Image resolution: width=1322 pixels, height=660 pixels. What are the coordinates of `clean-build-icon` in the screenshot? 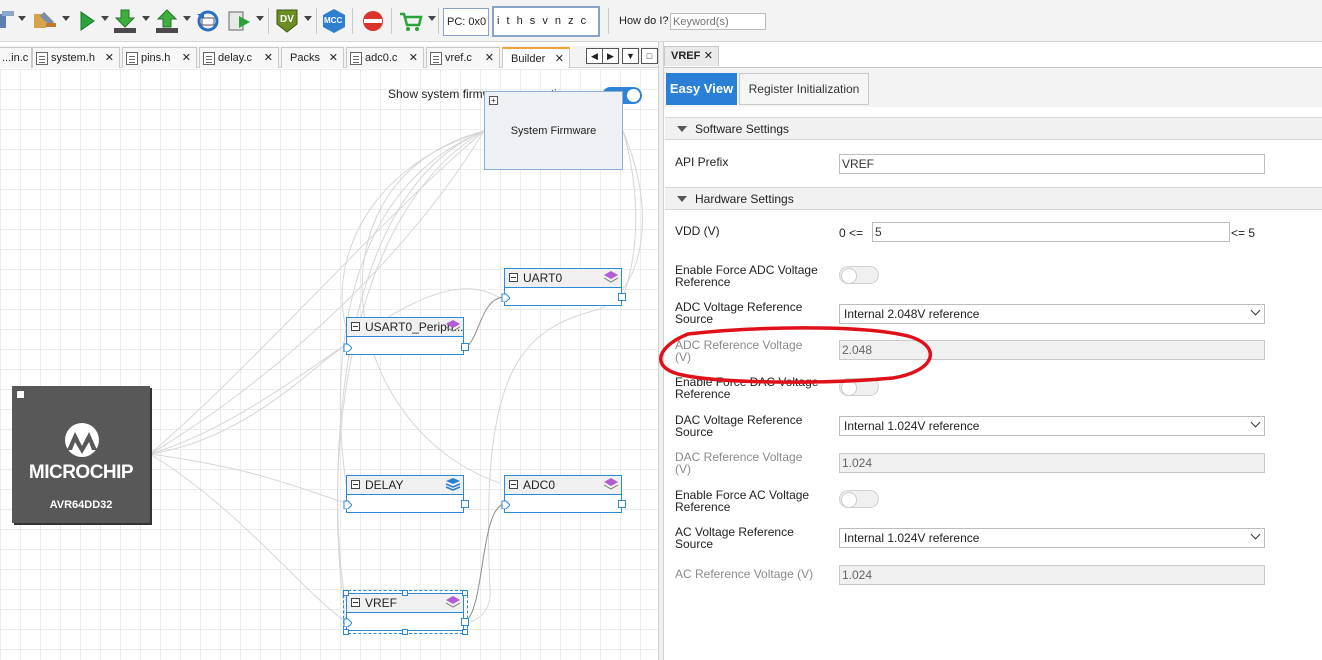 It's located at (44, 21).